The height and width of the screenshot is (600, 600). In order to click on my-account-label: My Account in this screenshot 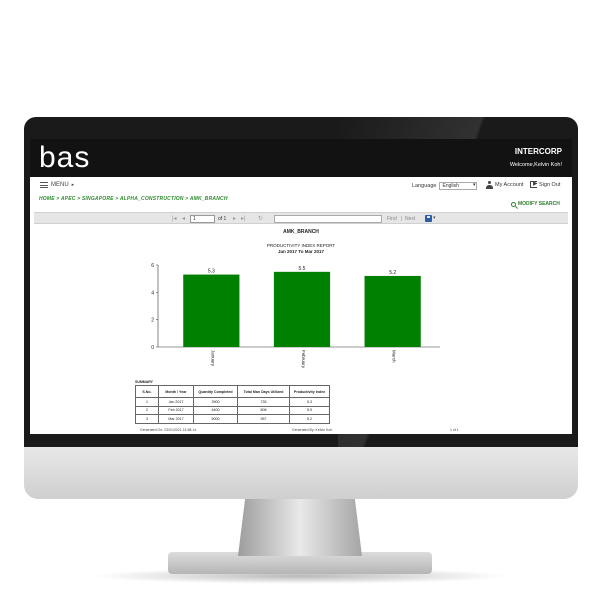, I will do `click(509, 185)`.